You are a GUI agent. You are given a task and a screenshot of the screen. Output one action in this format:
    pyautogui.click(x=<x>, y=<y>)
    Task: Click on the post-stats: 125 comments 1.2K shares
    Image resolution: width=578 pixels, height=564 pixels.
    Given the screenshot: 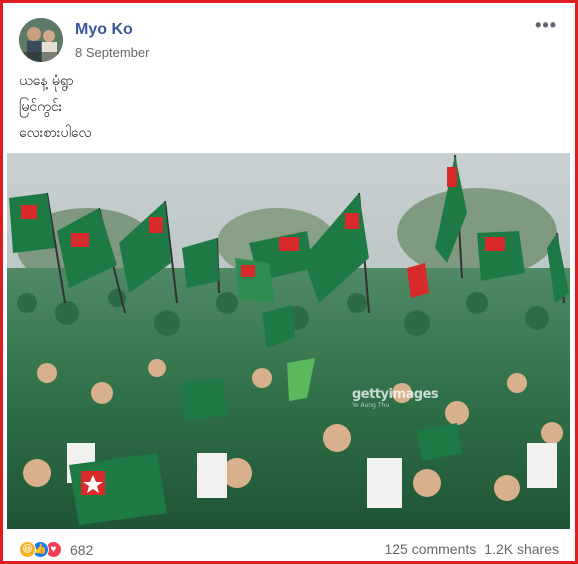 What is the action you would take?
    pyautogui.click(x=471, y=549)
    